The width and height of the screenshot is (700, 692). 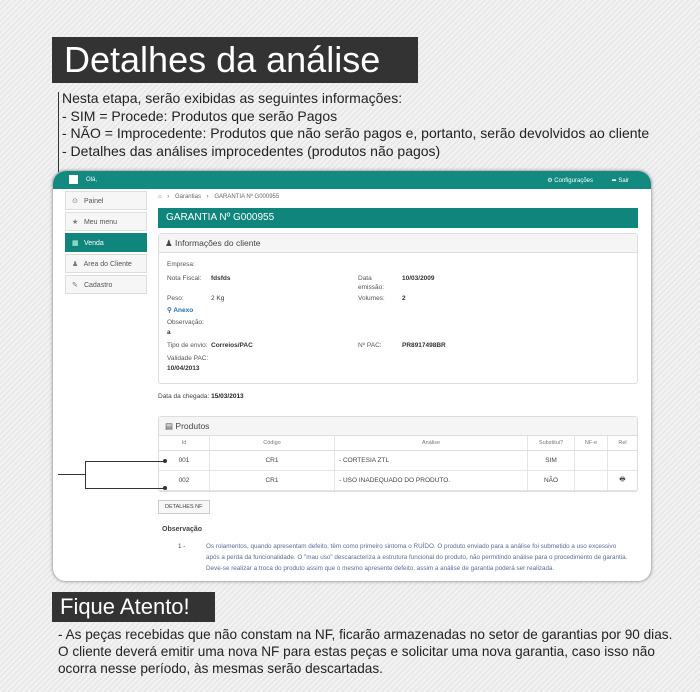 What do you see at coordinates (431, 480) in the screenshot?
I see `cell-analise: - USO INADEQUADO DO PRODUTO.` at bounding box center [431, 480].